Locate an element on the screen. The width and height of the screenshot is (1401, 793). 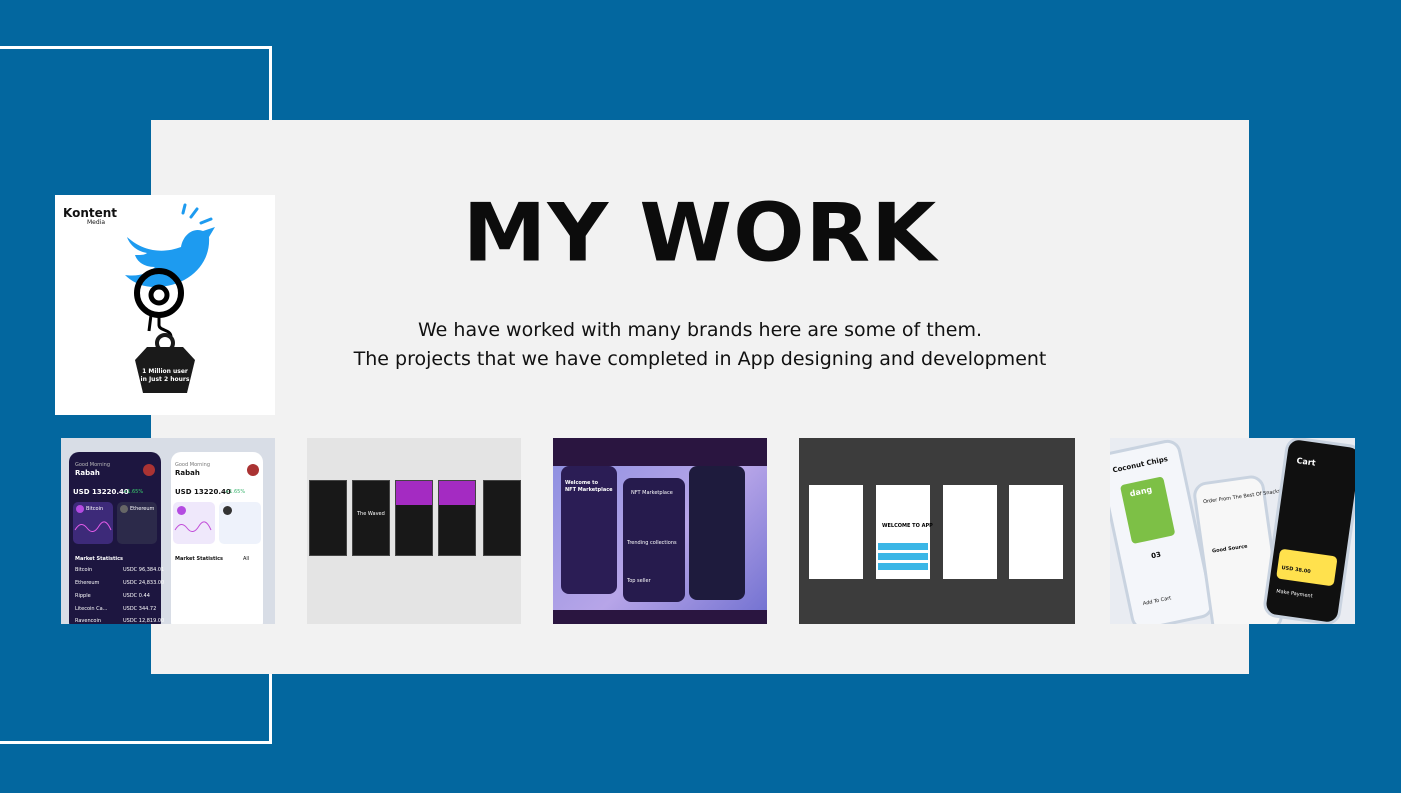
pack-brand: dang is located at coordinates (1140, 491).